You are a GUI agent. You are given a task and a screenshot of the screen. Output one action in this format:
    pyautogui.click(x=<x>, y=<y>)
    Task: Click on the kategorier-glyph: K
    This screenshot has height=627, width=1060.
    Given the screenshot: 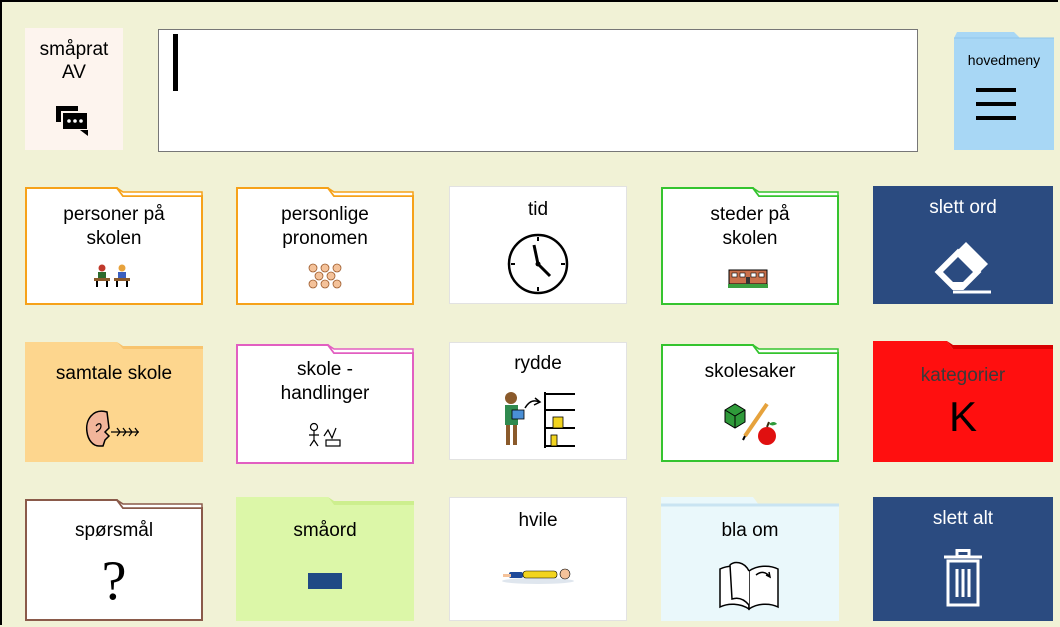 What is the action you would take?
    pyautogui.click(x=962, y=416)
    